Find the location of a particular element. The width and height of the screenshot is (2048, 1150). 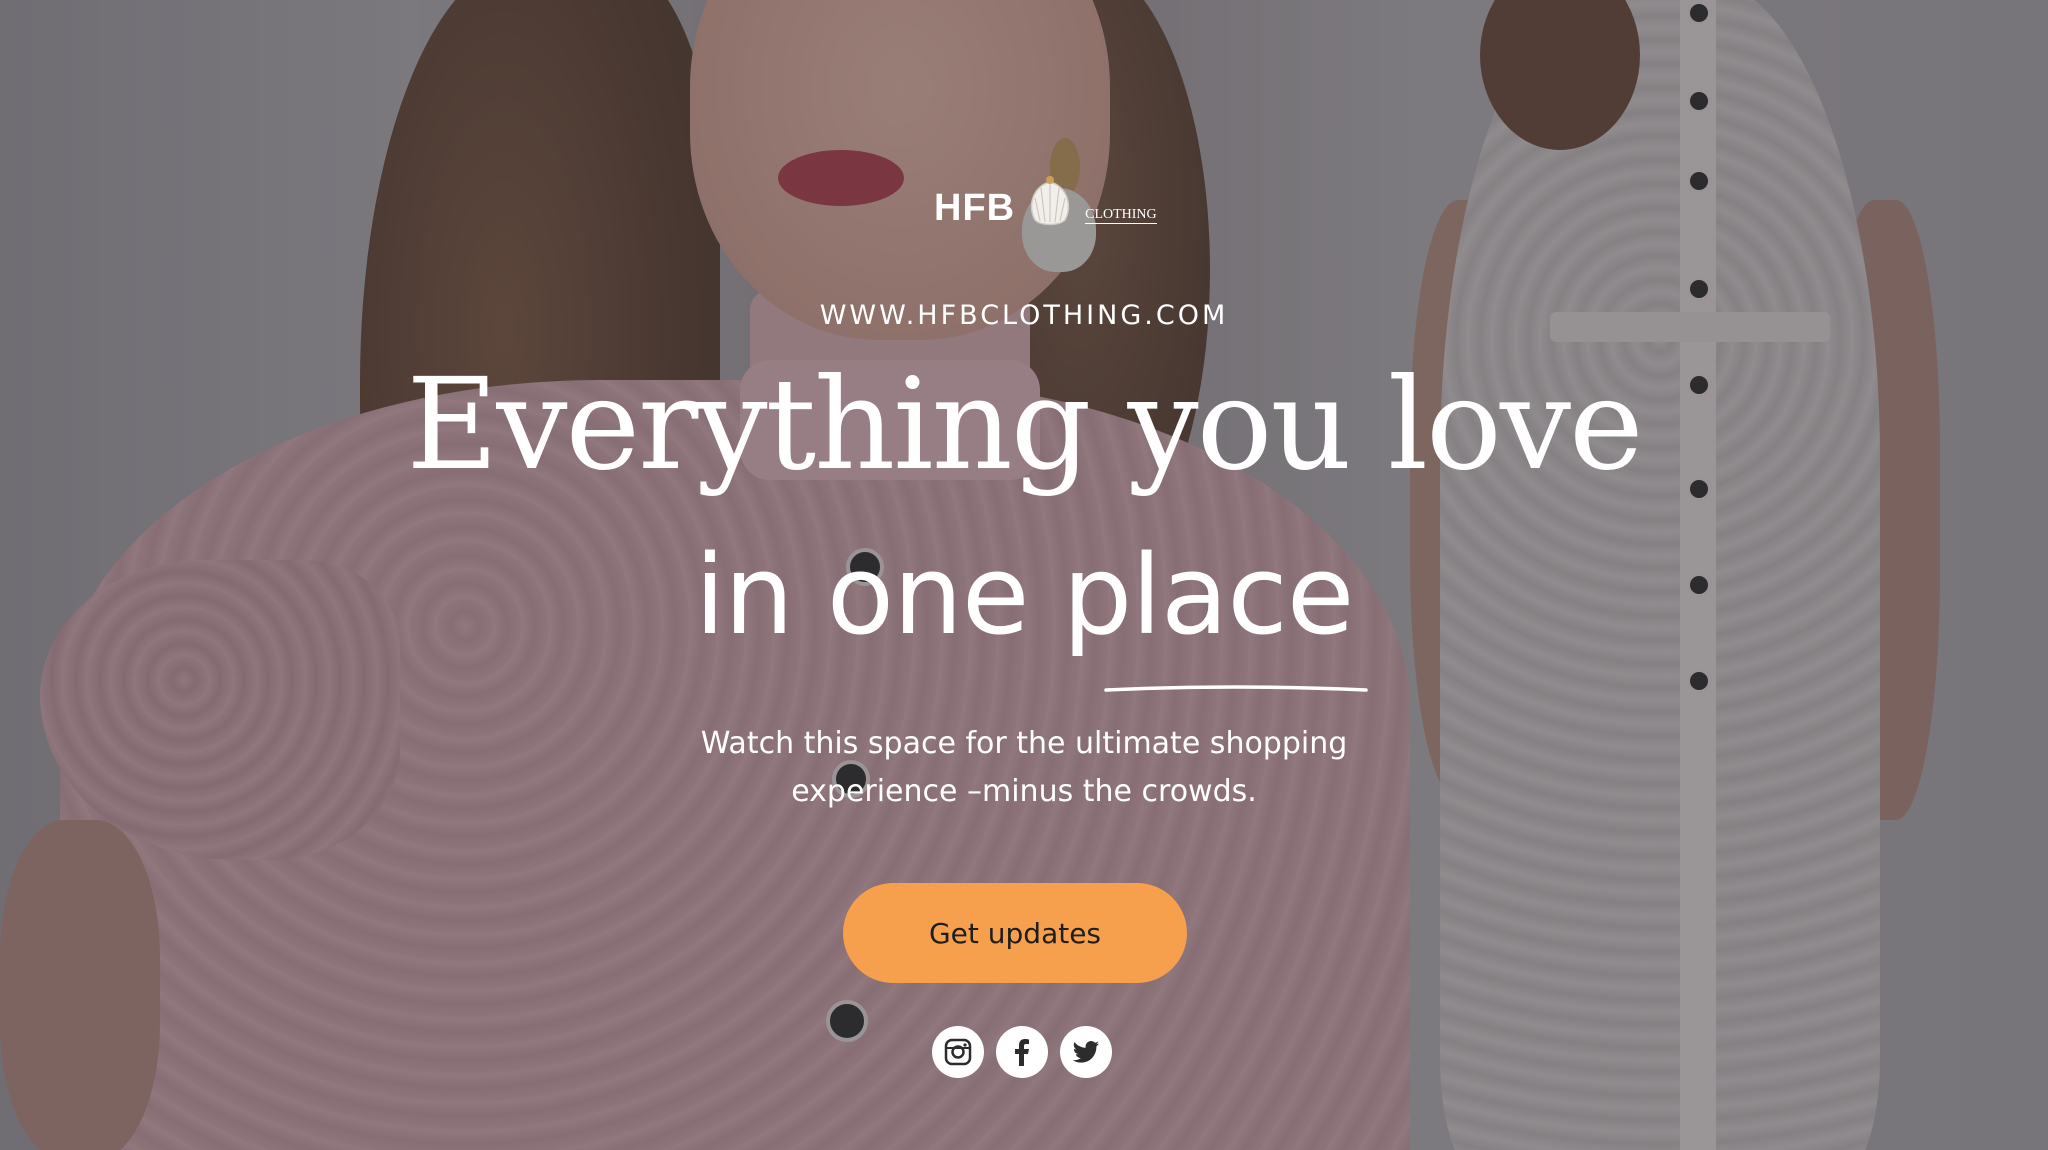

headline-secondary: in one place is located at coordinates (1024, 595).